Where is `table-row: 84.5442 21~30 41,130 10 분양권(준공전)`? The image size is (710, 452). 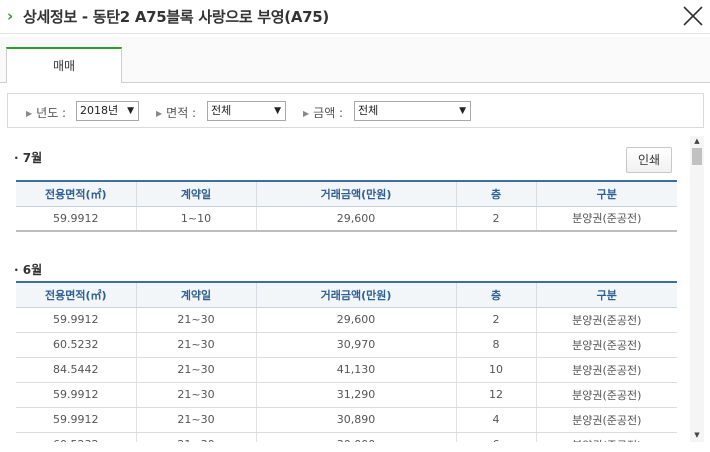
table-row: 84.5442 21~30 41,130 10 분양권(준공전) is located at coordinates (346, 370).